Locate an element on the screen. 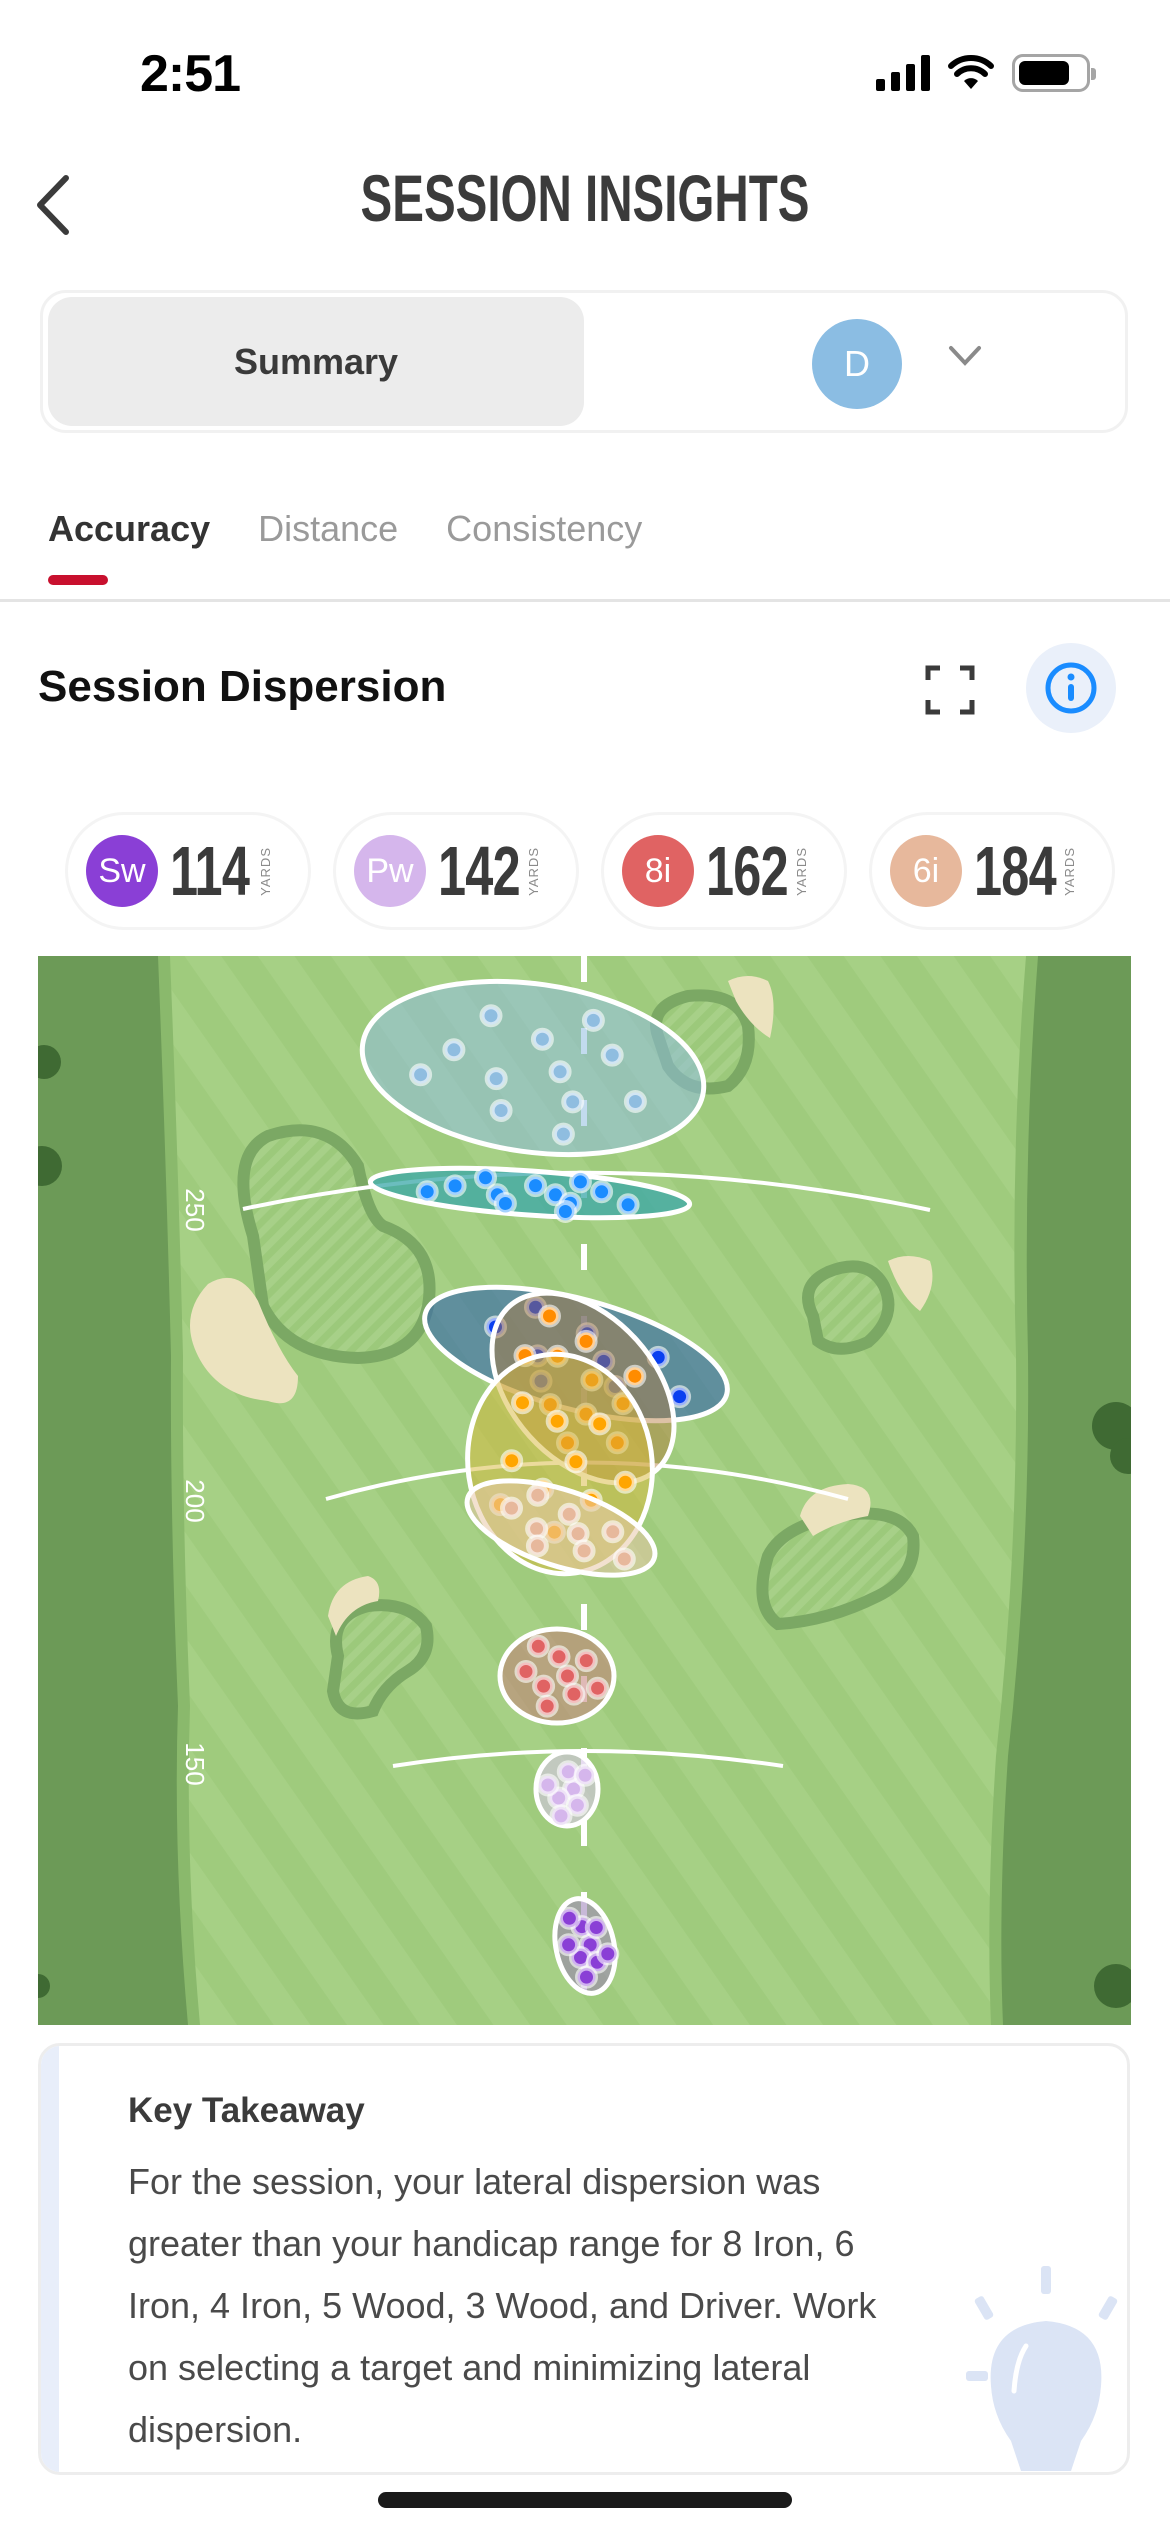 The width and height of the screenshot is (1170, 2532). section-title: Session Dispersion is located at coordinates (242, 686).